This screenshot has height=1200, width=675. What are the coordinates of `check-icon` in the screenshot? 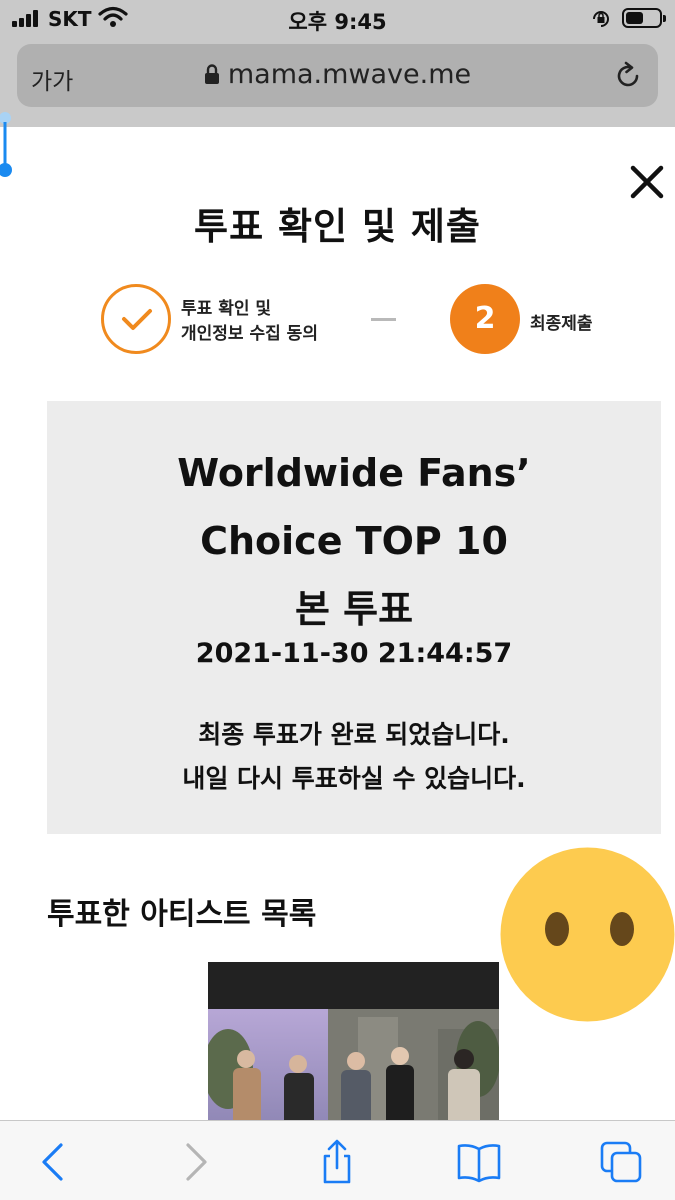 It's located at (137, 319).